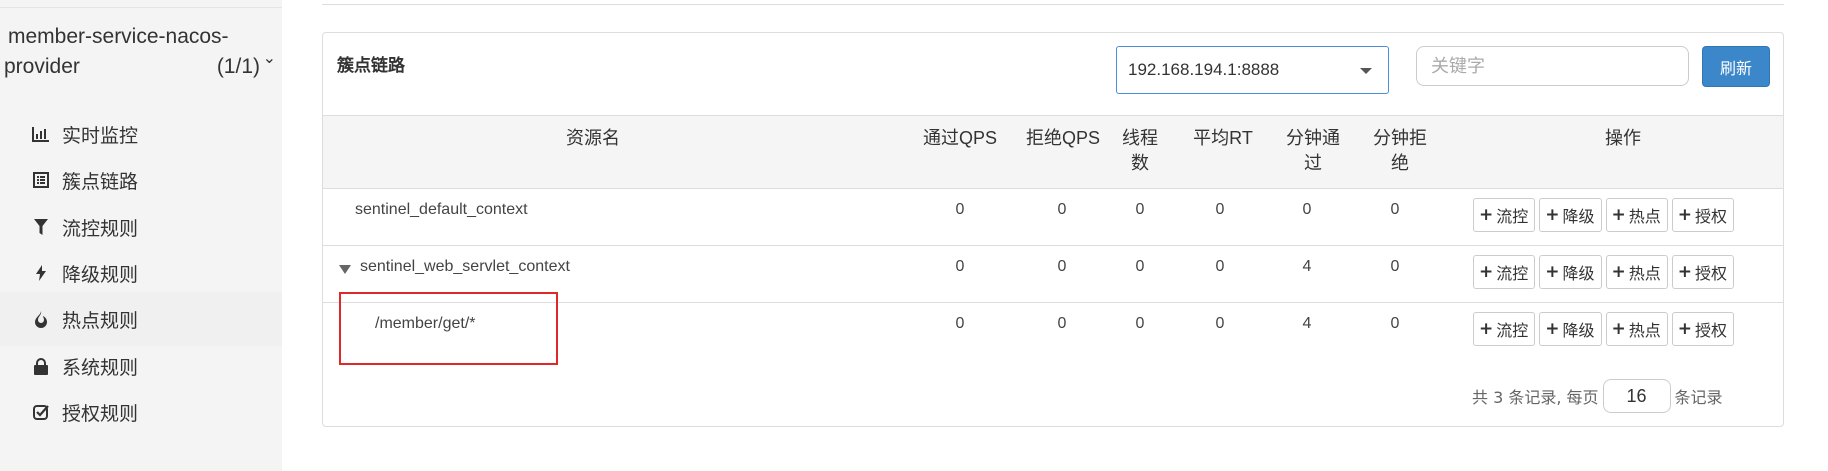 The image size is (1828, 471). Describe the element at coordinates (42, 66) in the screenshot. I see `app-name-line2: provider` at that location.